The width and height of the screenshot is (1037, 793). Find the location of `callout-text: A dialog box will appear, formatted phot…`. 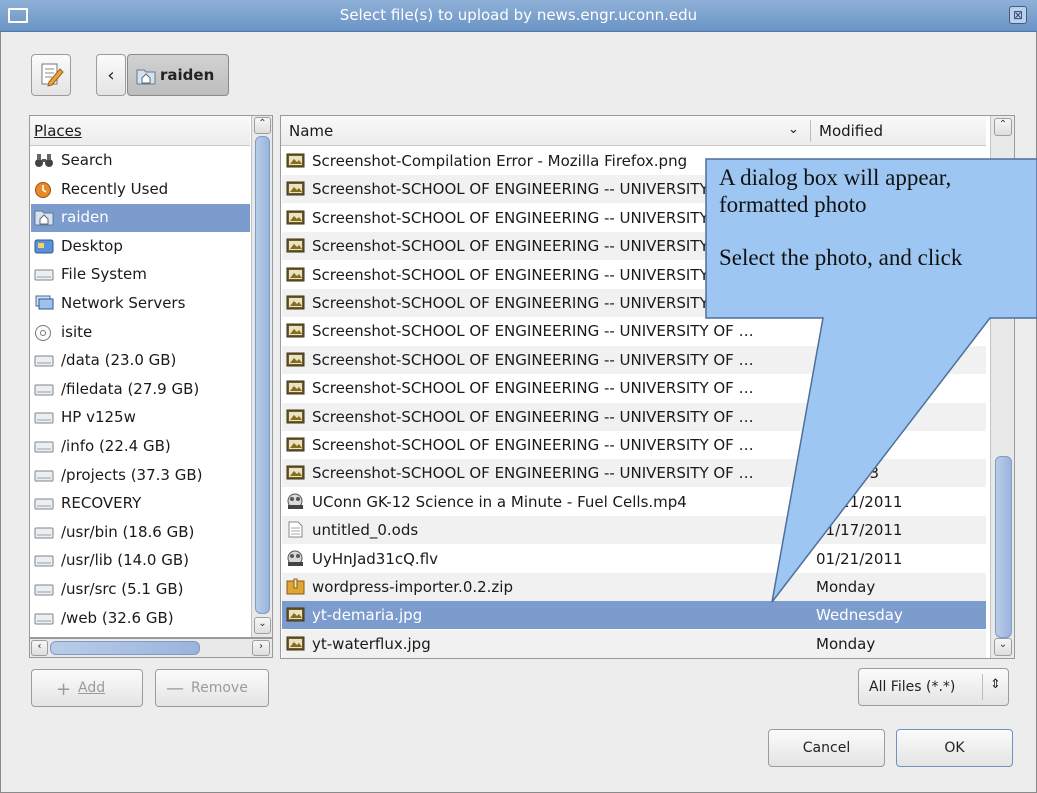

callout-text: A dialog box will appear, formatted phot… is located at coordinates (841, 217).